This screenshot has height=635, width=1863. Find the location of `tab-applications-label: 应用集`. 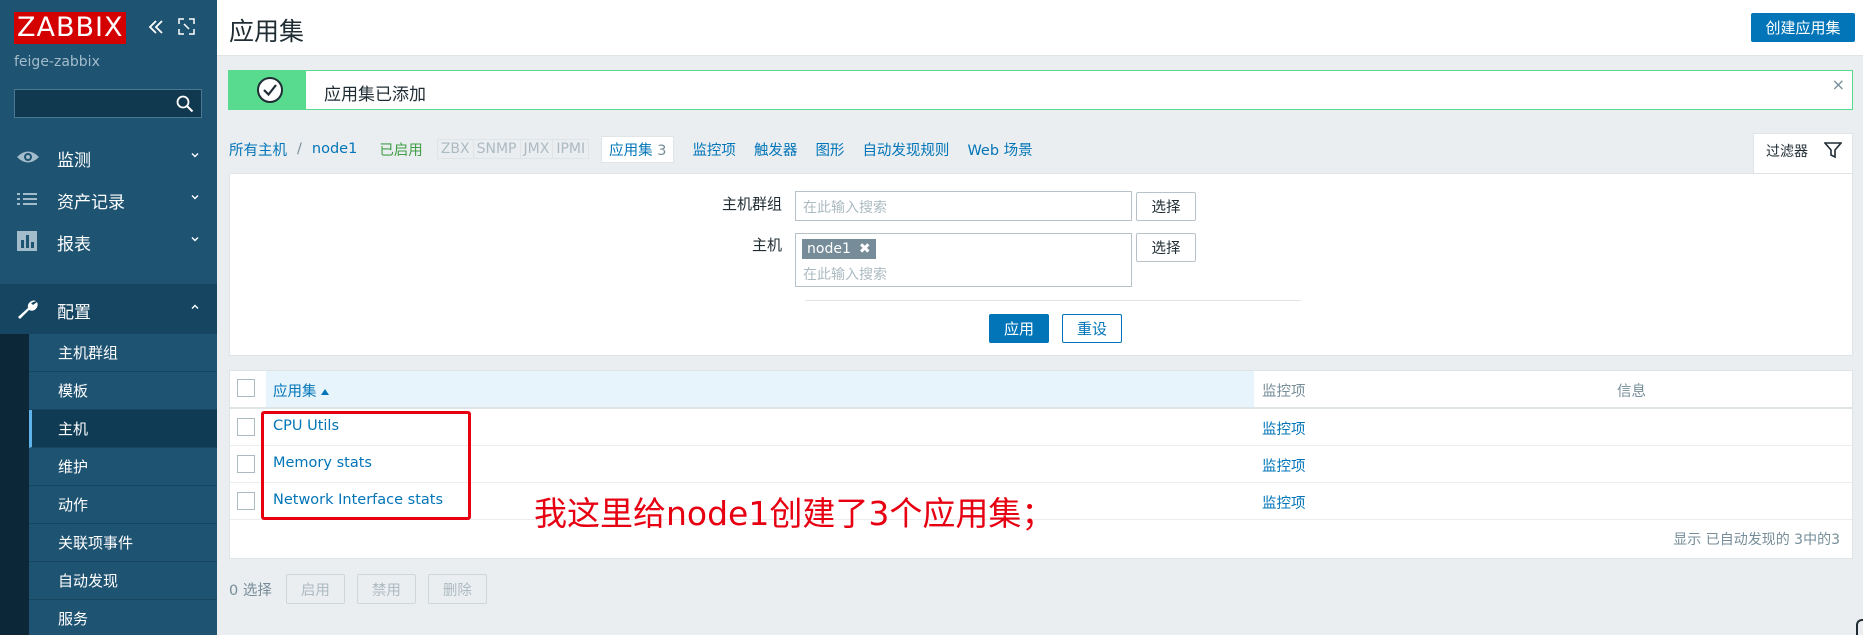

tab-applications-label: 应用集 is located at coordinates (631, 150).